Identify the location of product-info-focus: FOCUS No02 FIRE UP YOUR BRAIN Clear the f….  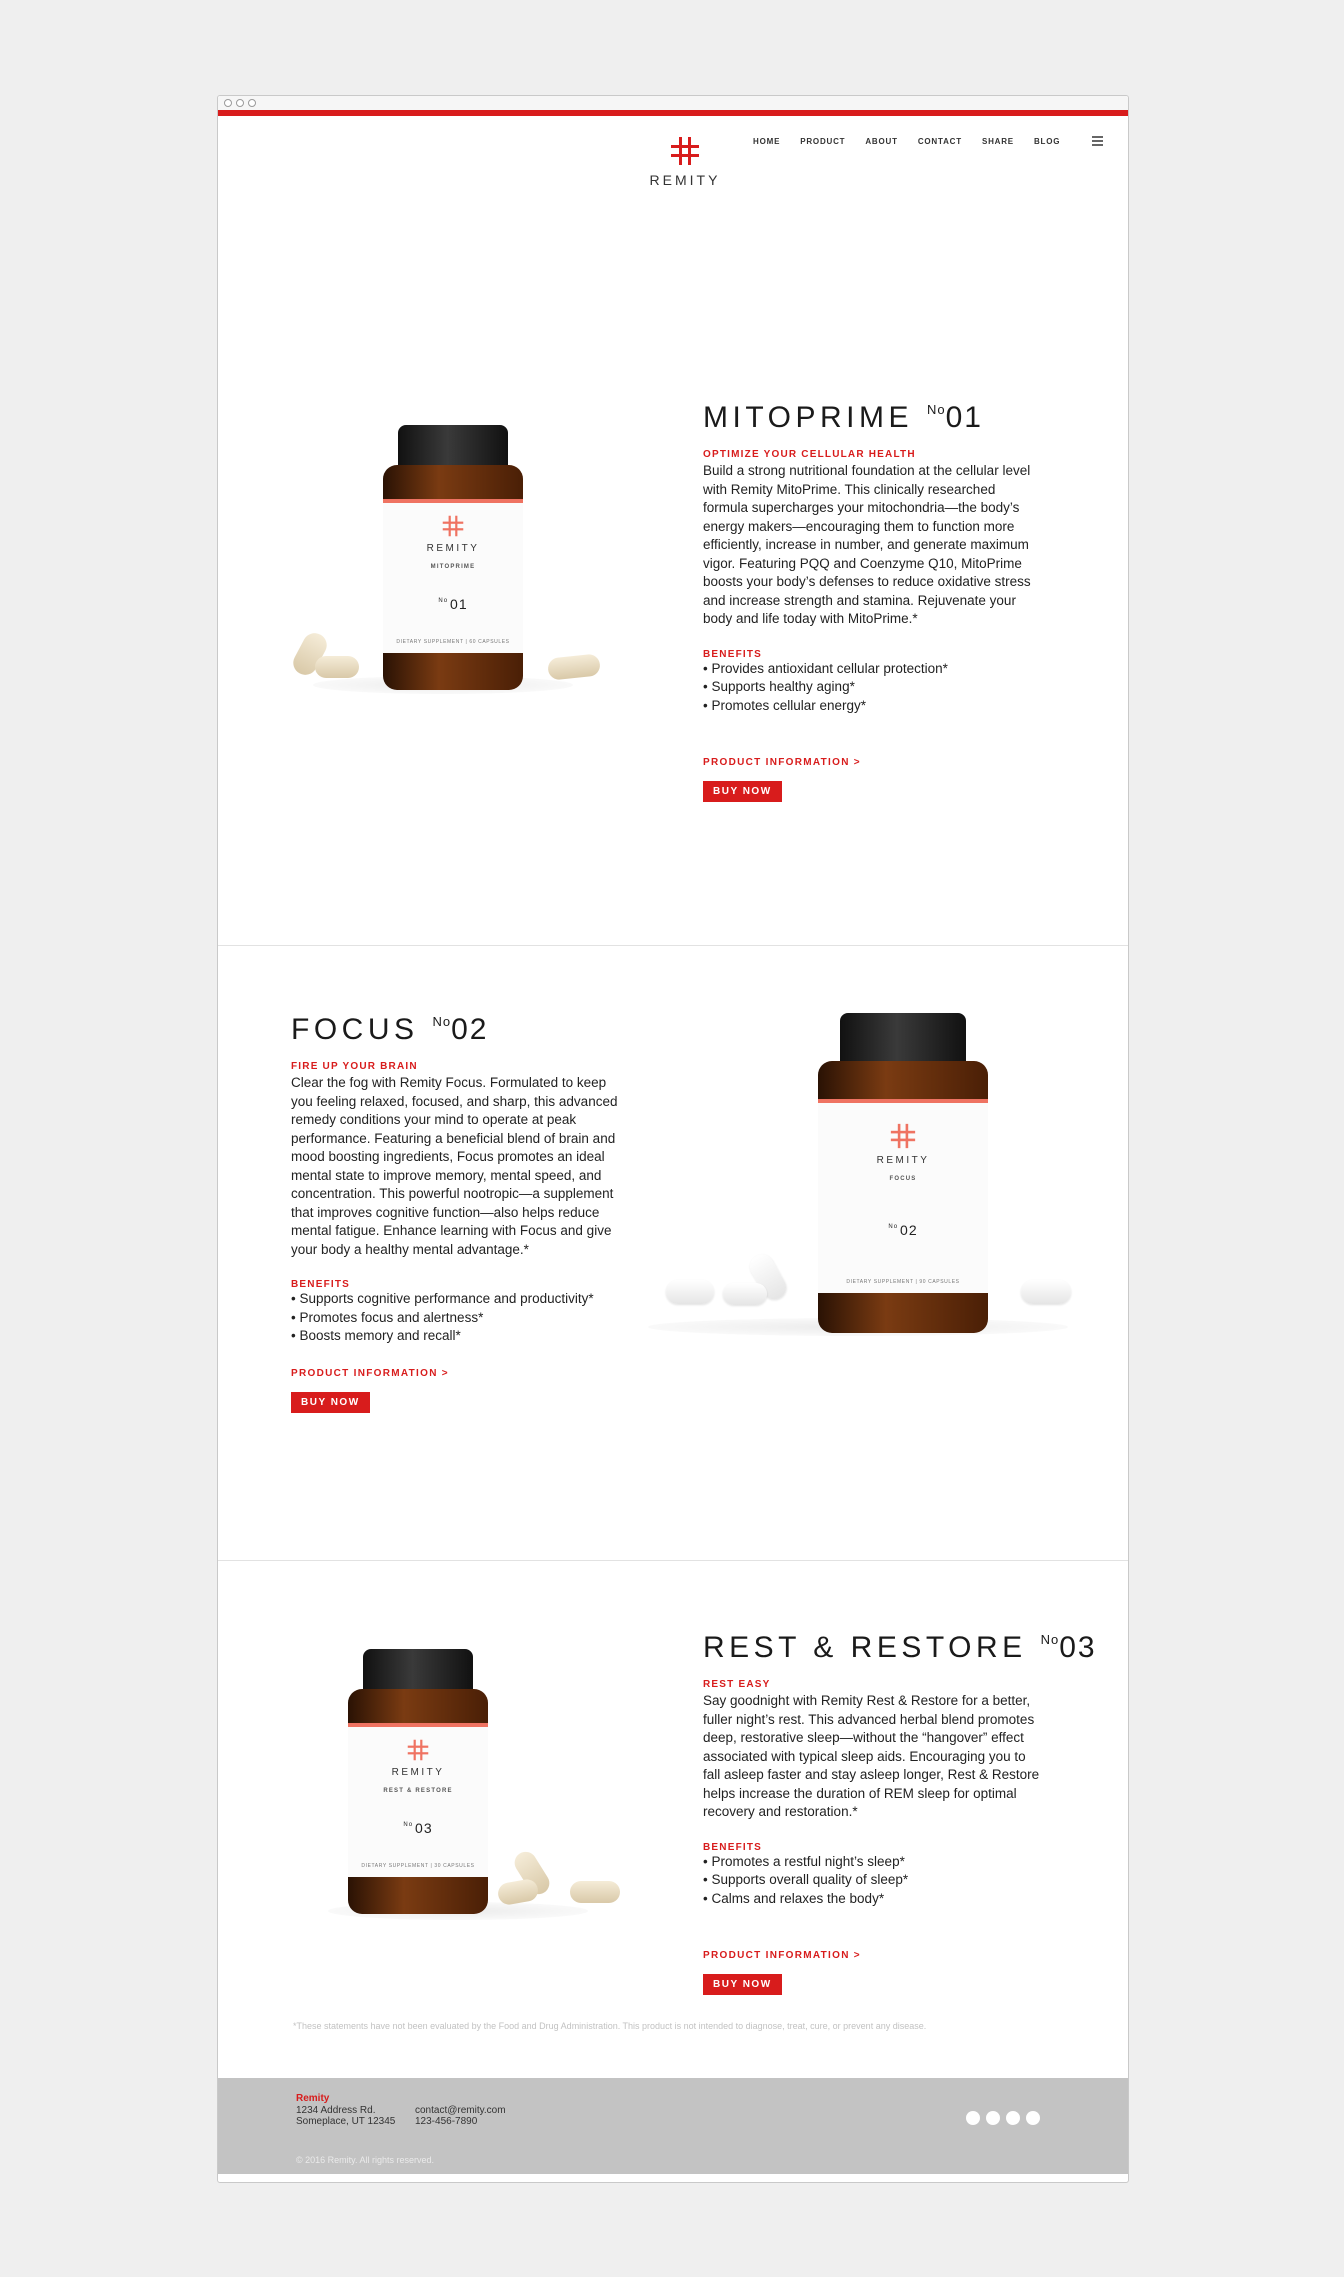
(461, 1213).